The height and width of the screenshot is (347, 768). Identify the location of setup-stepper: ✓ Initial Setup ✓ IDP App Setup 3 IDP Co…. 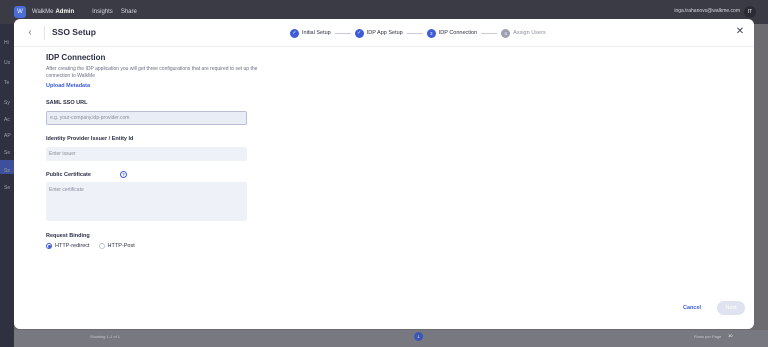
(418, 33).